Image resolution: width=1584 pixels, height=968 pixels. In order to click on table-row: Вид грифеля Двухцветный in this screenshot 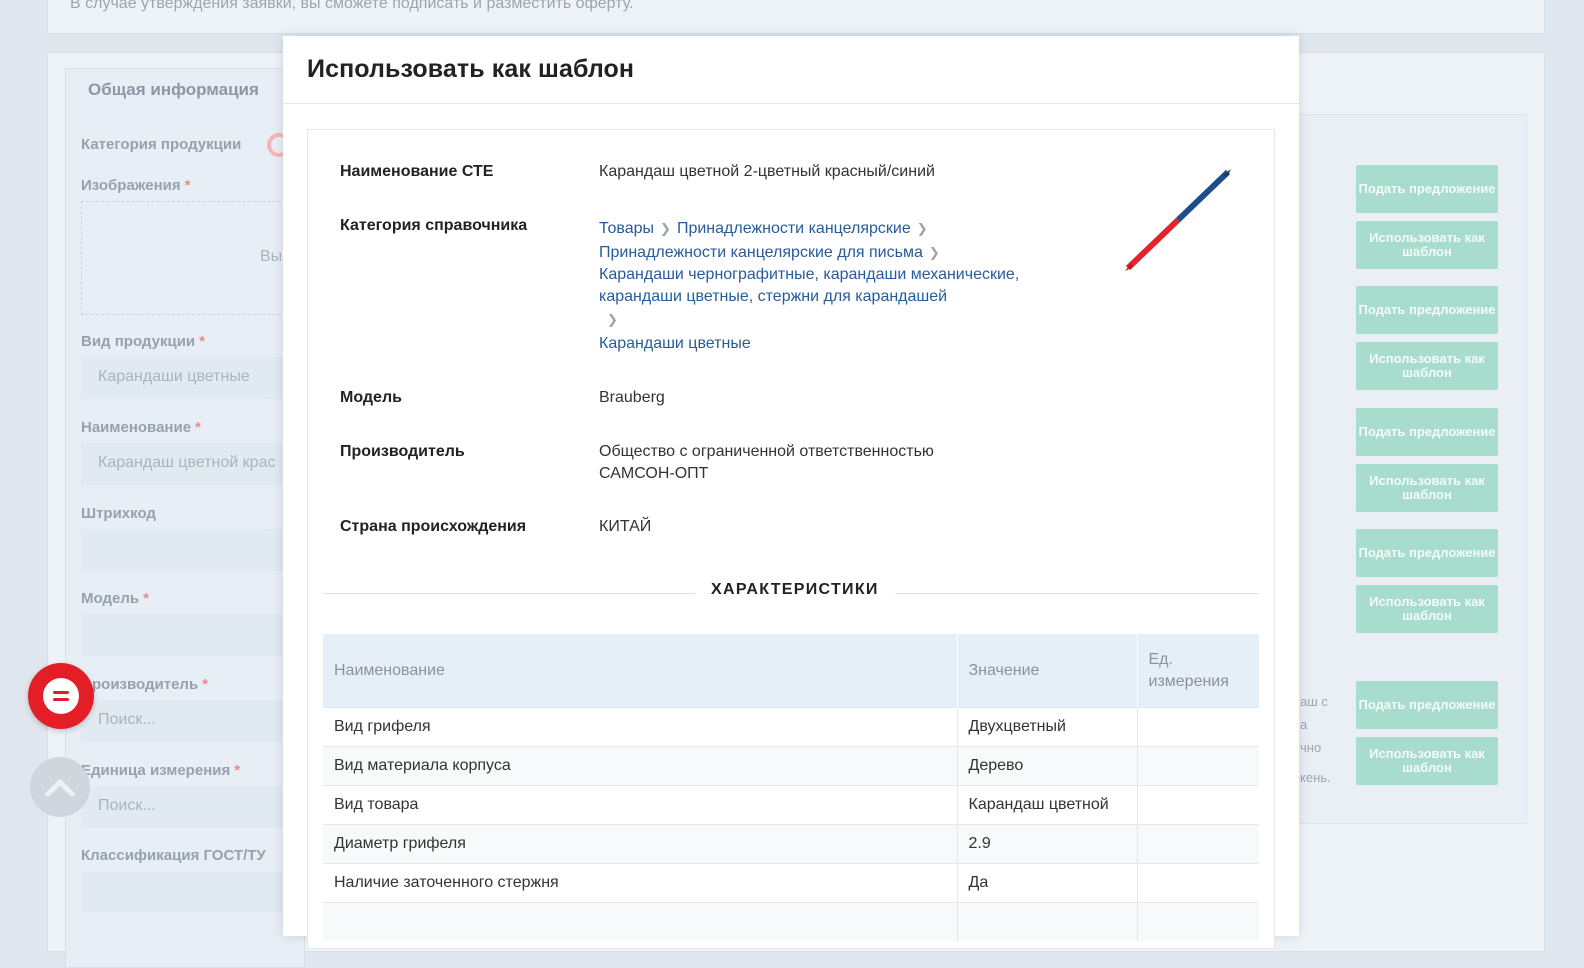, I will do `click(791, 727)`.